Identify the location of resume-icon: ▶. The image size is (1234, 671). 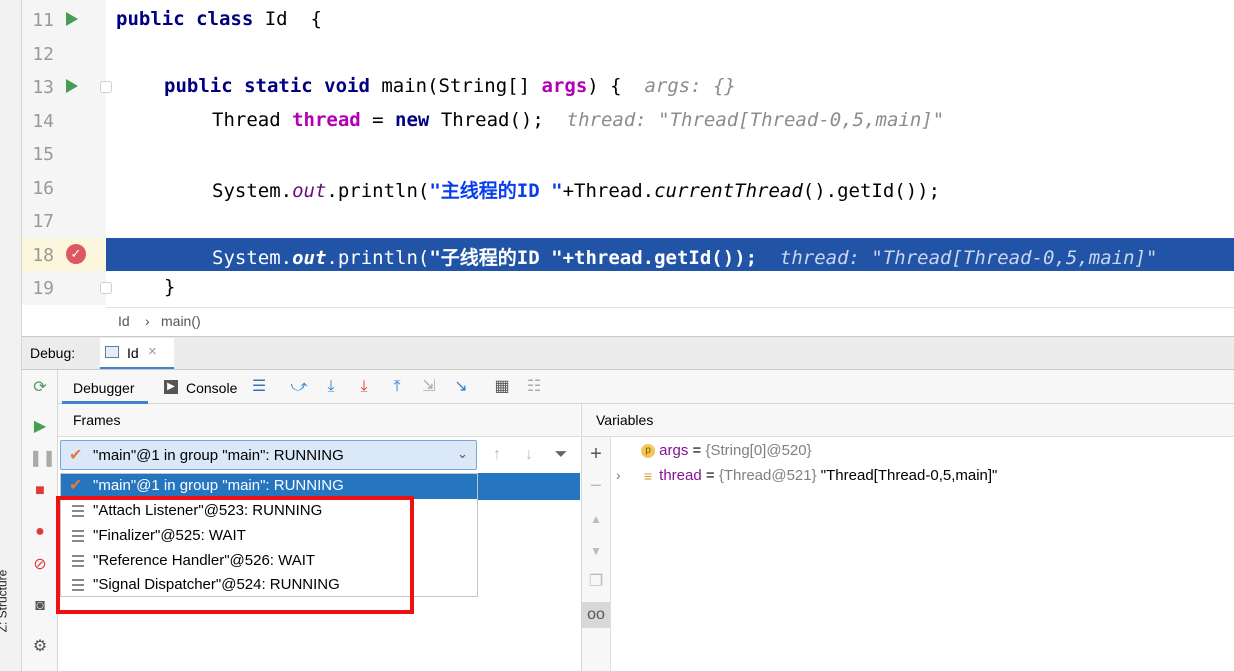
(40, 427).